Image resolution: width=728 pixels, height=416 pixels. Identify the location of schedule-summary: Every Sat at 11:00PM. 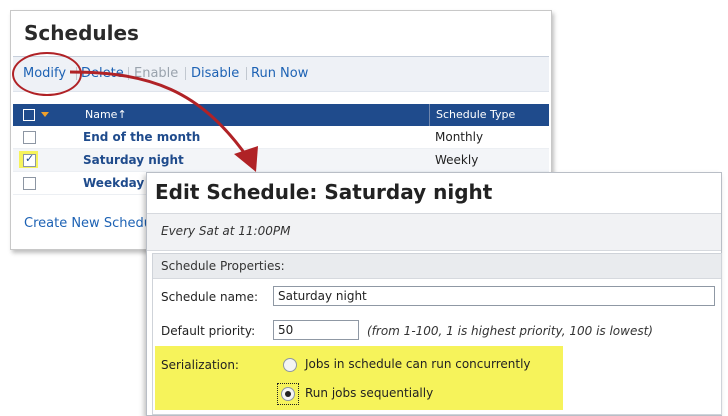
(226, 231).